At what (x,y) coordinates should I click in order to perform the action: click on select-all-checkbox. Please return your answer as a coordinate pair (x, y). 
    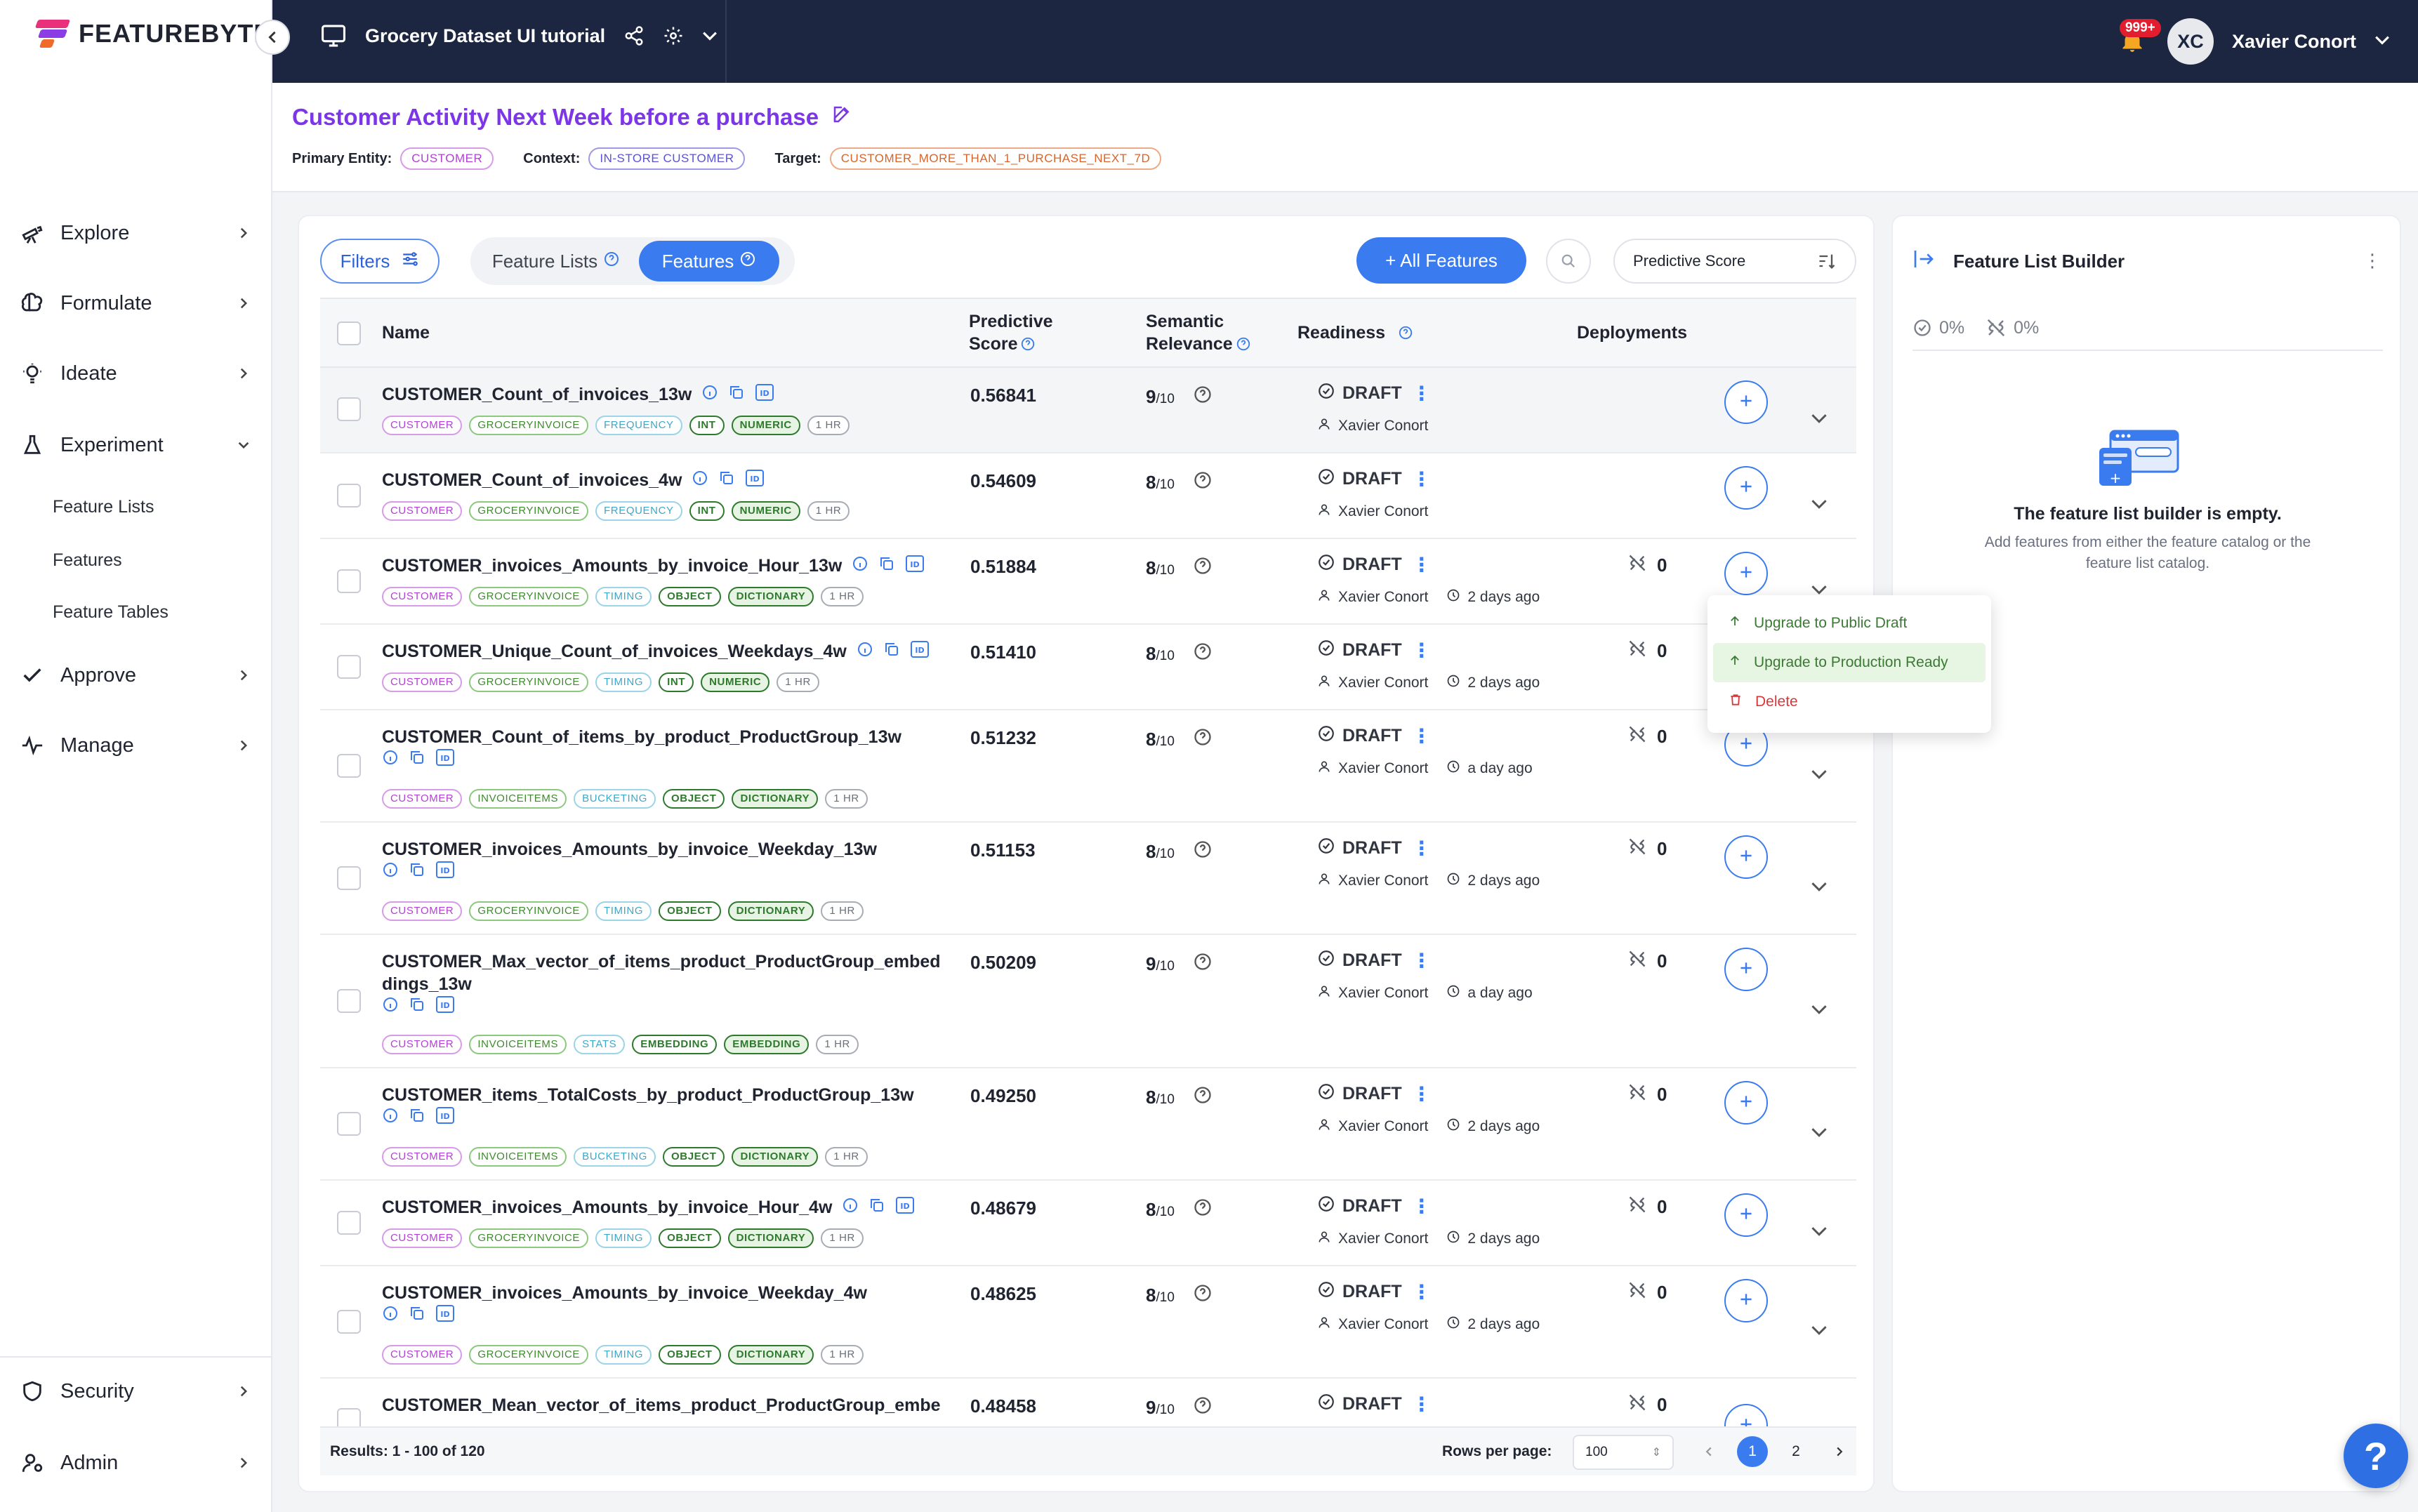
    Looking at the image, I should click on (349, 333).